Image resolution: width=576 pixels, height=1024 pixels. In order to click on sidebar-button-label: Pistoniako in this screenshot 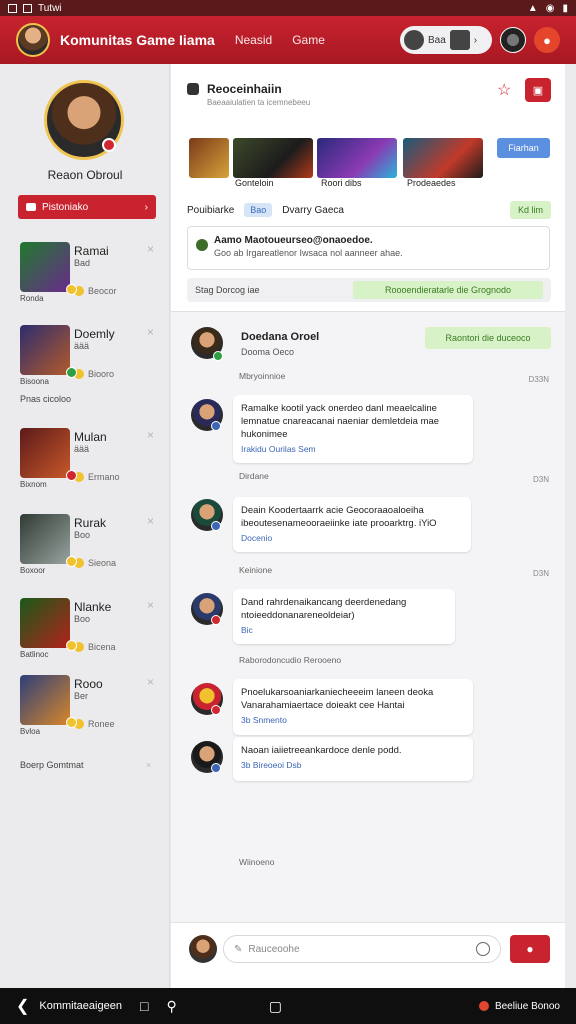, I will do `click(65, 207)`.